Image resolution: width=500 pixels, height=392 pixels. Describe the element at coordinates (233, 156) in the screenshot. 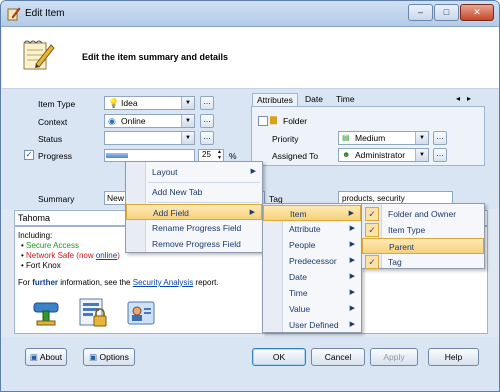

I see `progress-unit: %` at that location.